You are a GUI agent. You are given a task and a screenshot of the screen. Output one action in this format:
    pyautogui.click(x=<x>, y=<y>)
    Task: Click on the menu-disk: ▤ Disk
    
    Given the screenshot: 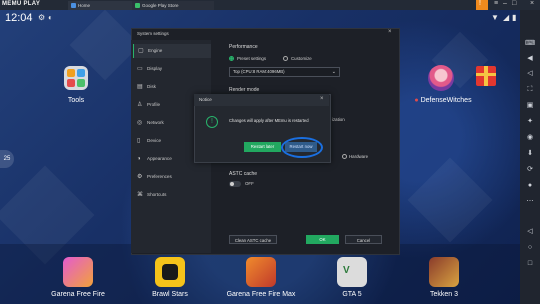 What is the action you would take?
    pyautogui.click(x=172, y=87)
    